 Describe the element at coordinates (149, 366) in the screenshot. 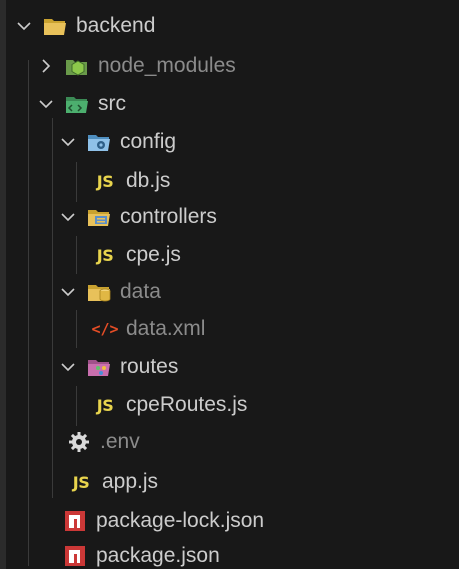

I see `tree-item-label: routes` at that location.